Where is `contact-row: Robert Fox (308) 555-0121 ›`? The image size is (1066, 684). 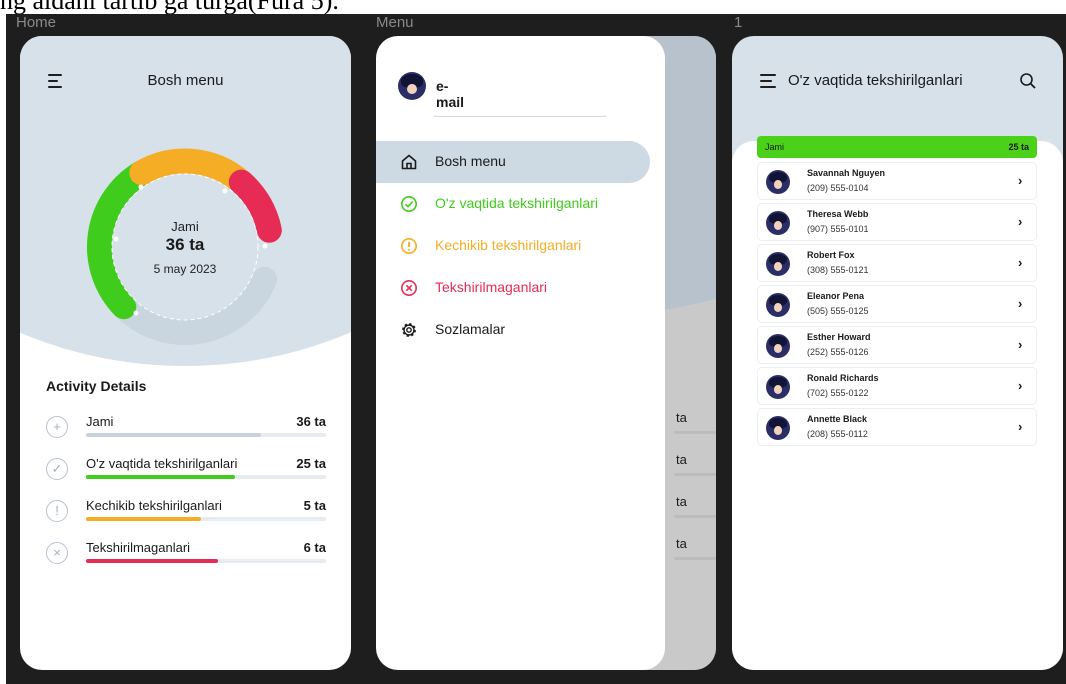
contact-row: Robert Fox (308) 555-0121 › is located at coordinates (897, 263).